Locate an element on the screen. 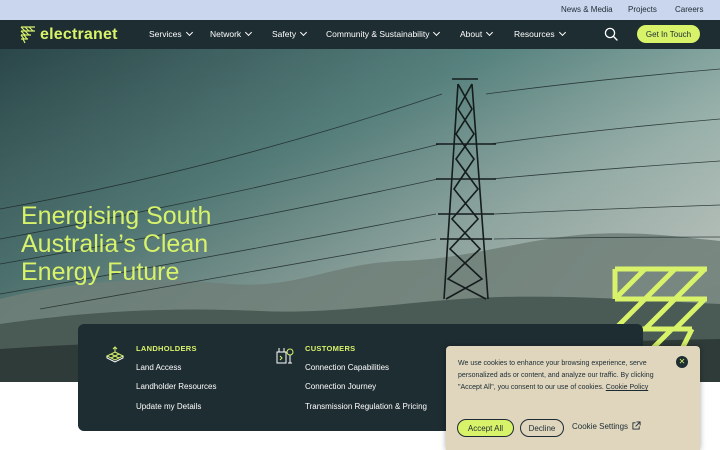 The height and width of the screenshot is (450, 720). nav-safety: Safety is located at coordinates (290, 33).